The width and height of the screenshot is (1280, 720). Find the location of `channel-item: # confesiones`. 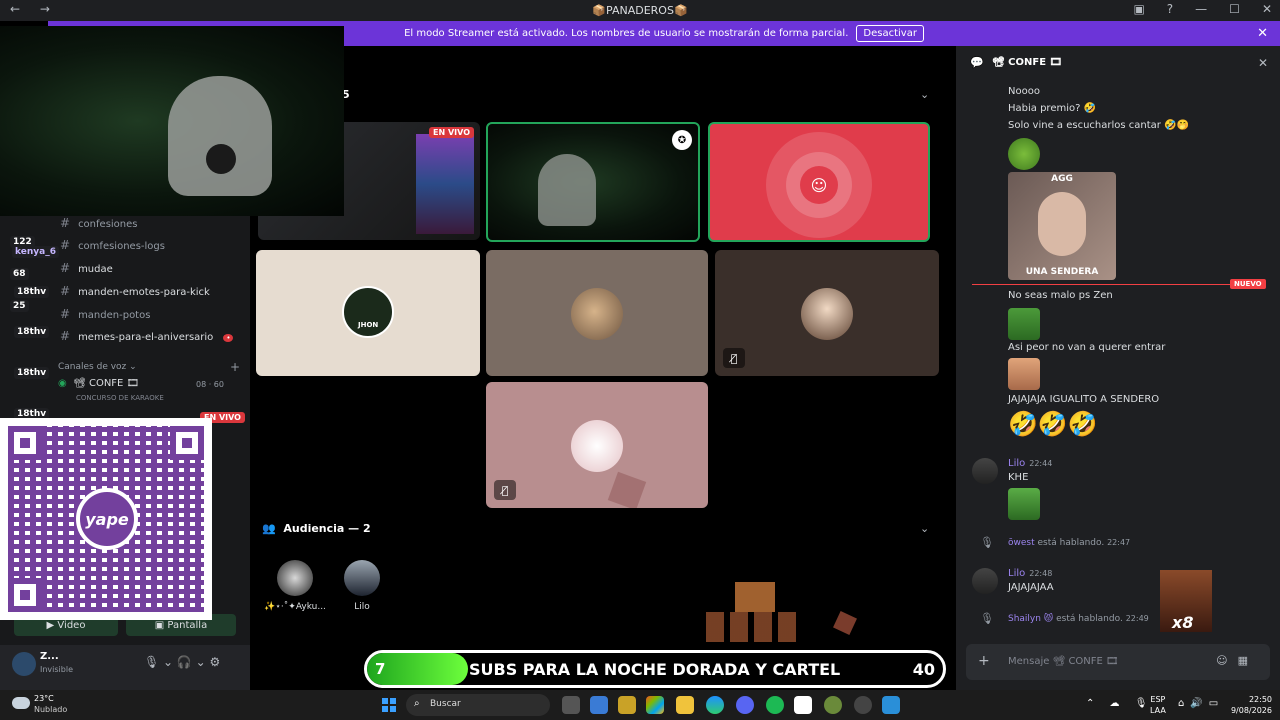

channel-item: # confesiones is located at coordinates (99, 223).